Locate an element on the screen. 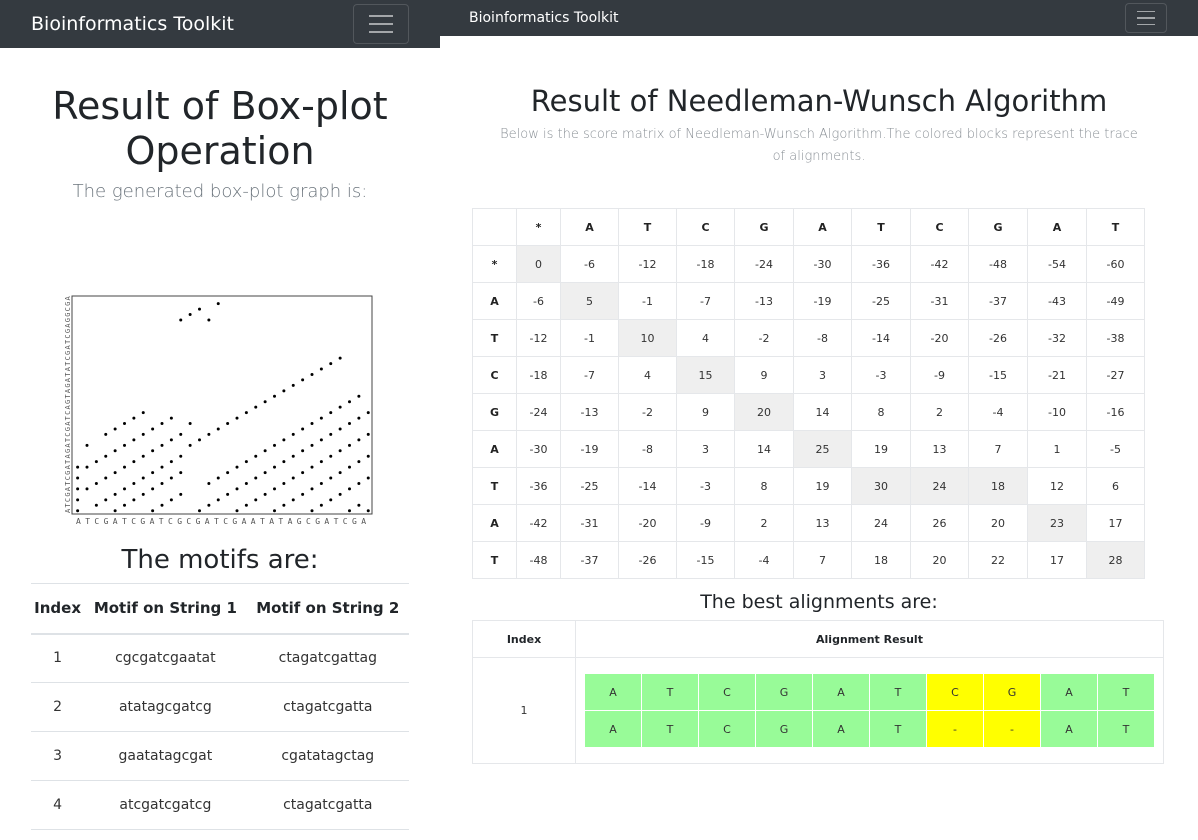 The image size is (1198, 840). motifs-heading: The motifs are: is located at coordinates (220, 560).